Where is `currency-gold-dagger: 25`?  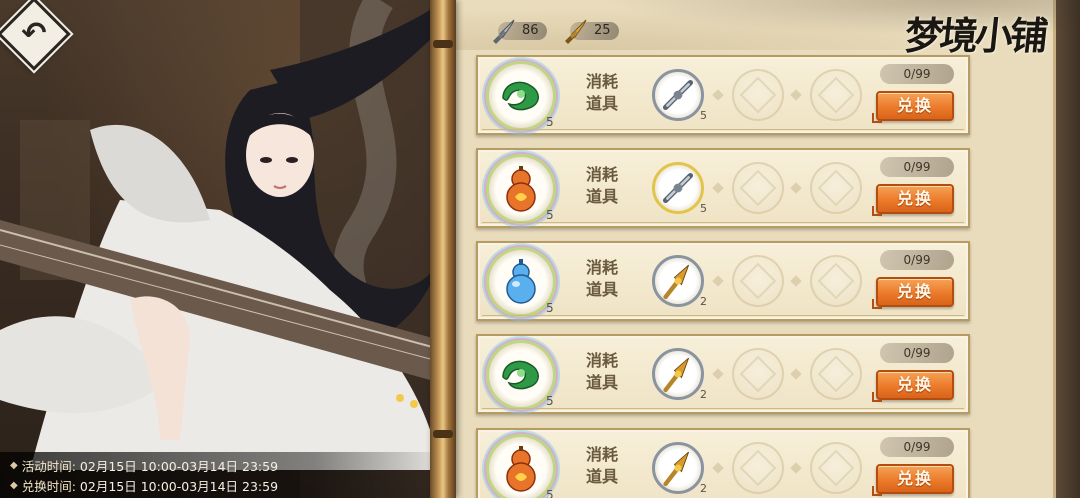
currency-gold-dagger: 25 is located at coordinates (590, 31).